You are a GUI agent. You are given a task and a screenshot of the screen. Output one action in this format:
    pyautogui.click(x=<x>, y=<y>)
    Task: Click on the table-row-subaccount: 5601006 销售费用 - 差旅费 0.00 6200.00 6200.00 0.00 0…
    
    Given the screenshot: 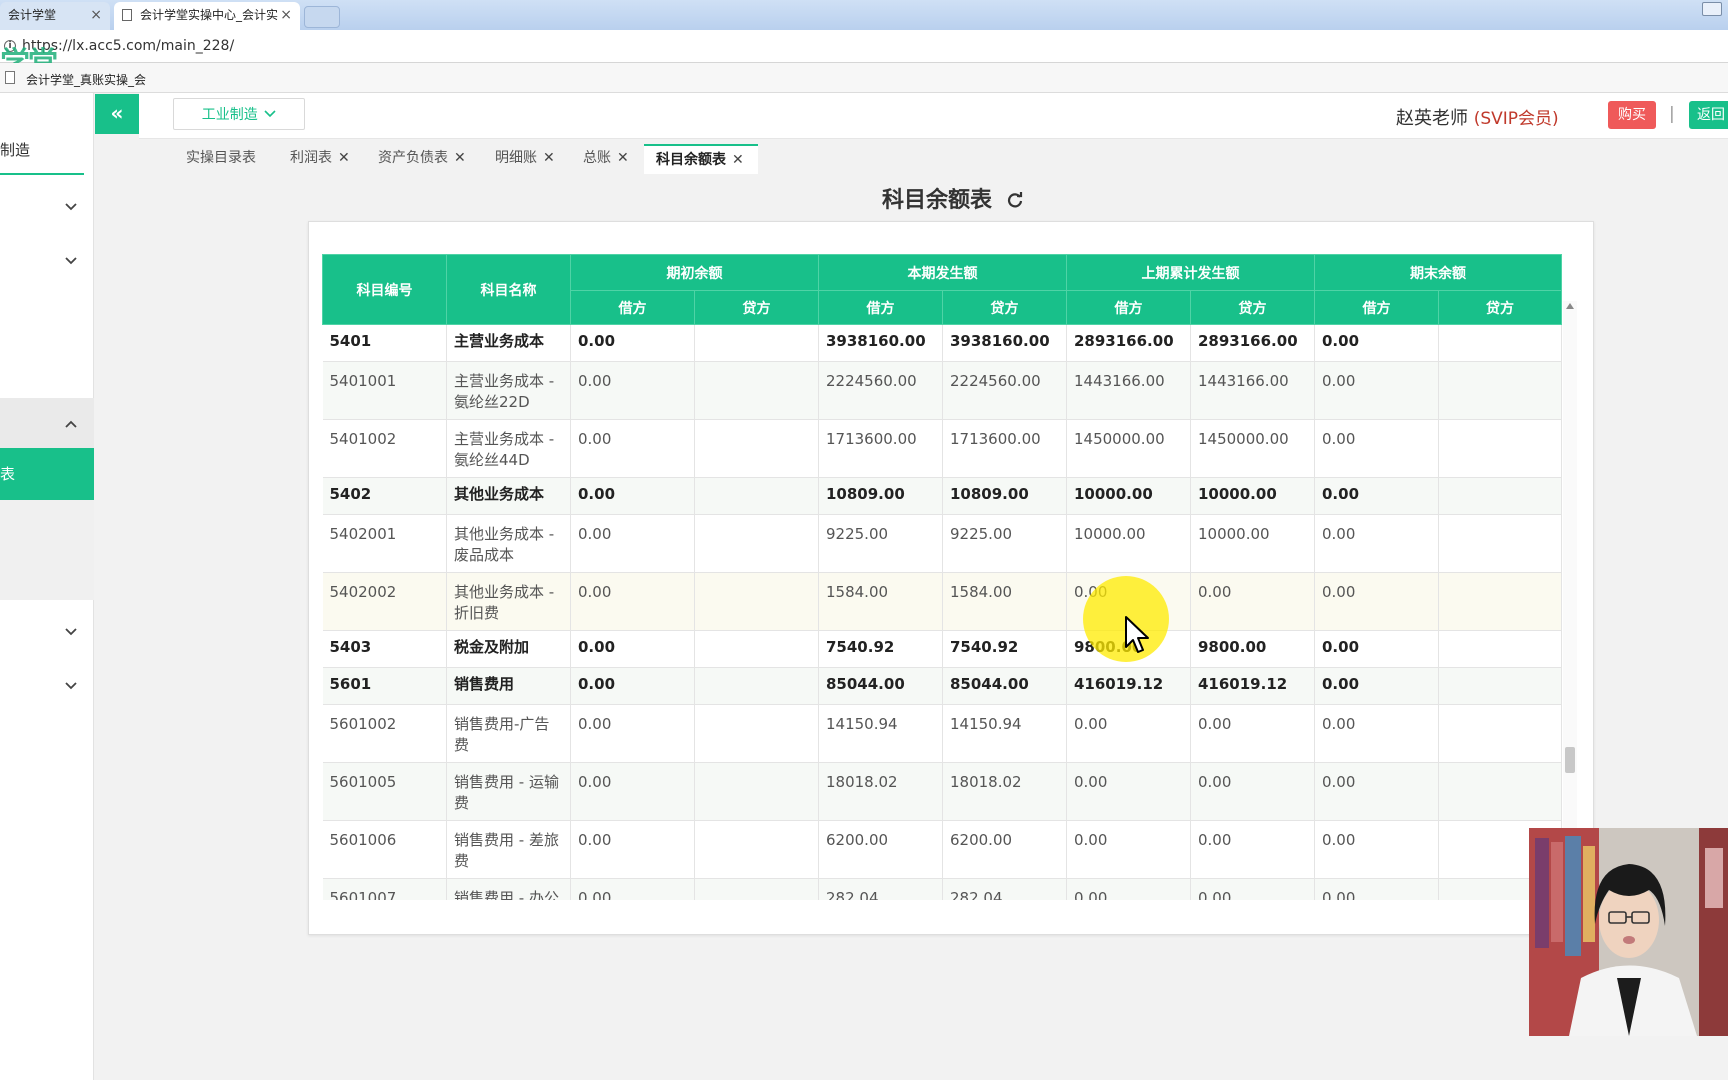 What is the action you would take?
    pyautogui.click(x=942, y=849)
    